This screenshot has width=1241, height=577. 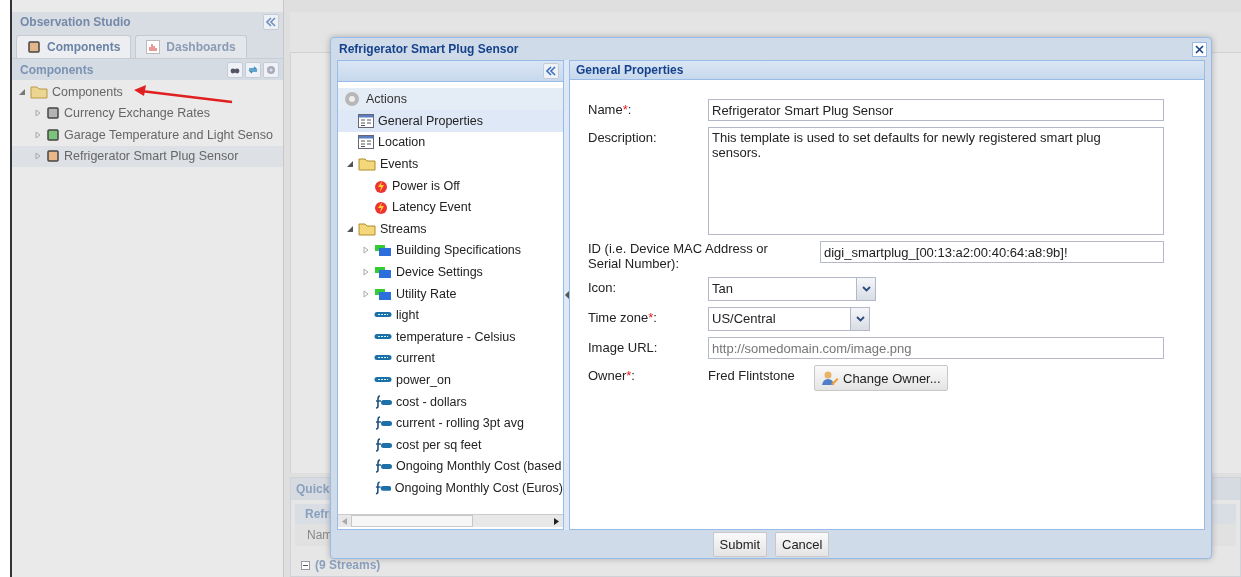 What do you see at coordinates (450, 488) in the screenshot?
I see `nav-item: Ongoing Monthly Cost (Euros)` at bounding box center [450, 488].